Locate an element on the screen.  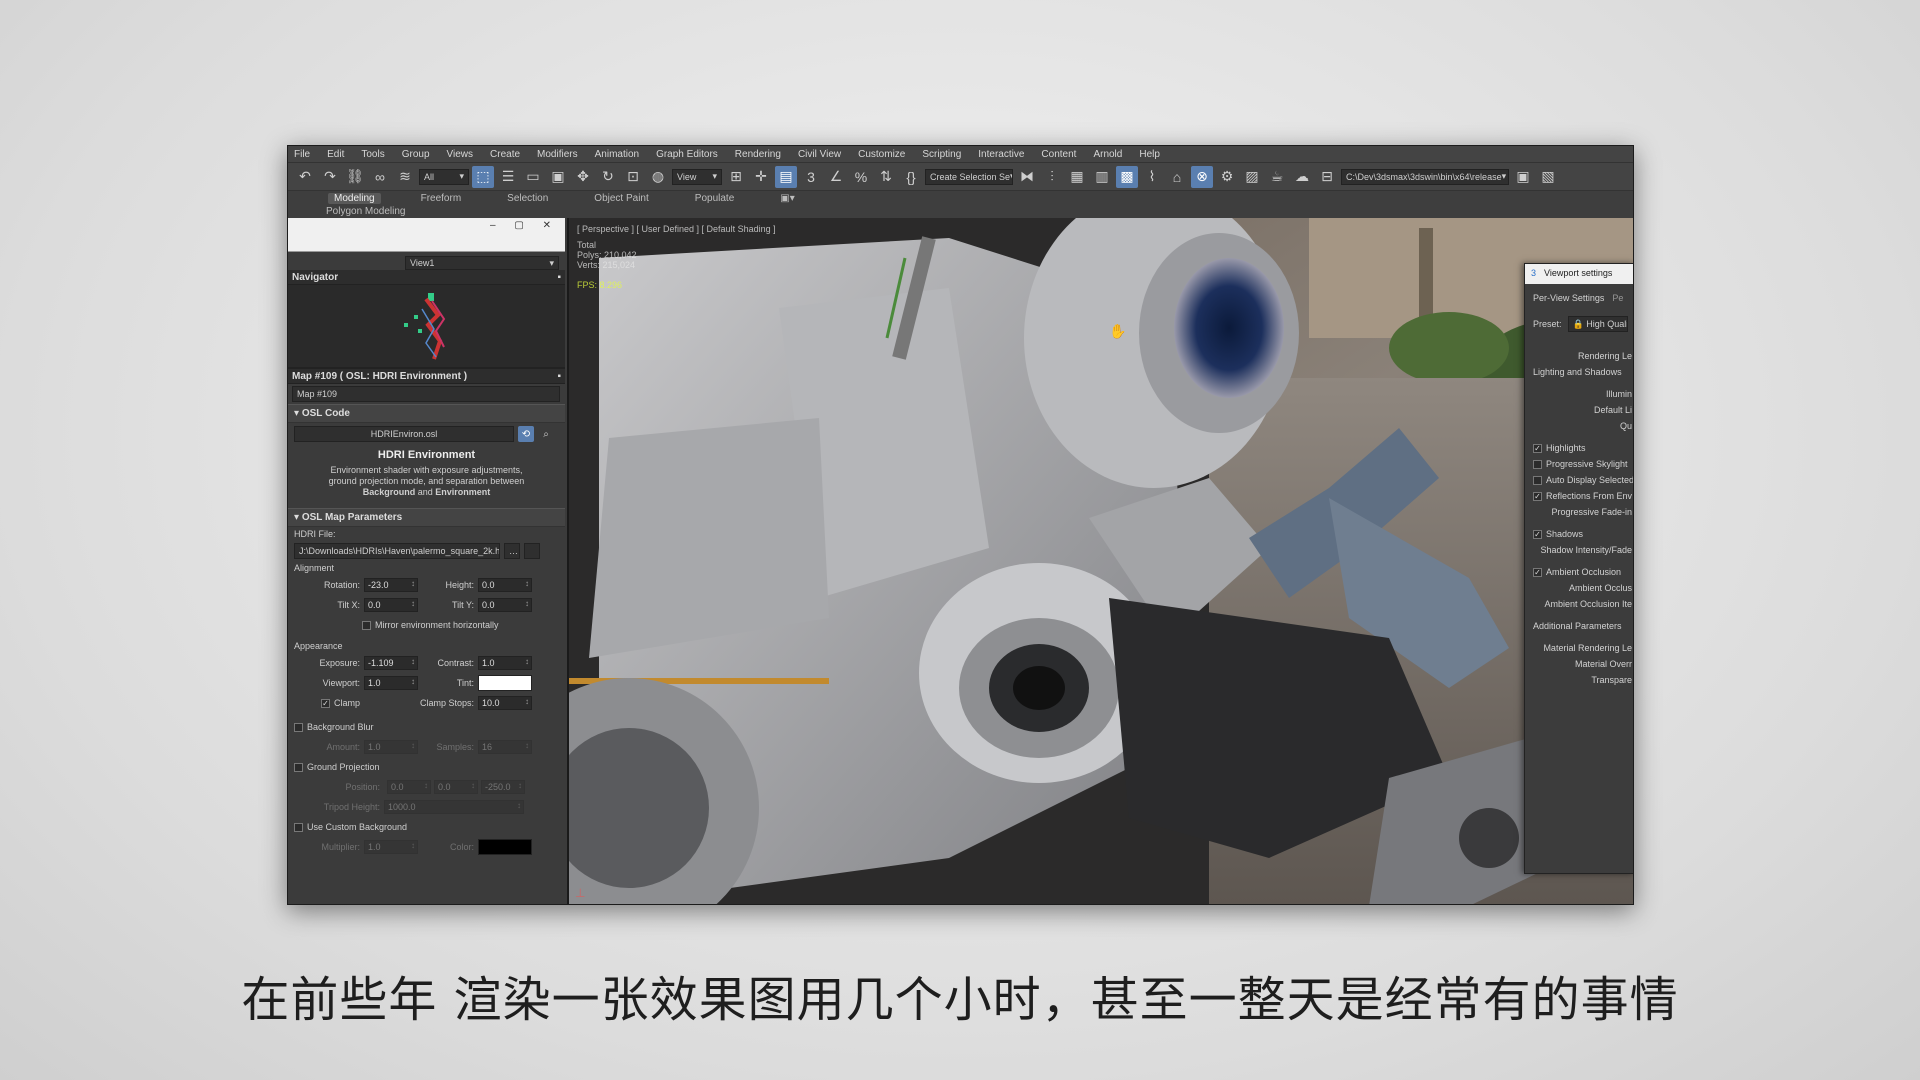
preset-dropdown: 🔒 High Quality is located at coordinates (1597, 324).